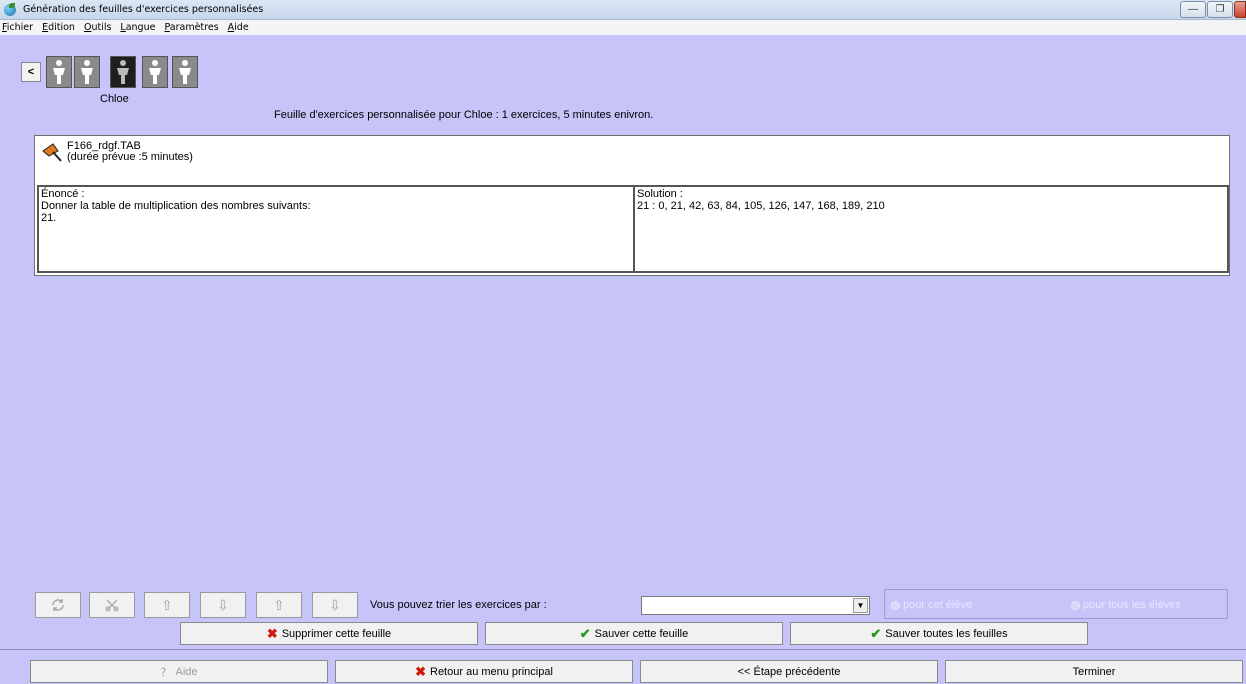 The height and width of the screenshot is (684, 1246). Describe the element at coordinates (191, 27) in the screenshot. I see `menu-parametres: Paramètres` at that location.